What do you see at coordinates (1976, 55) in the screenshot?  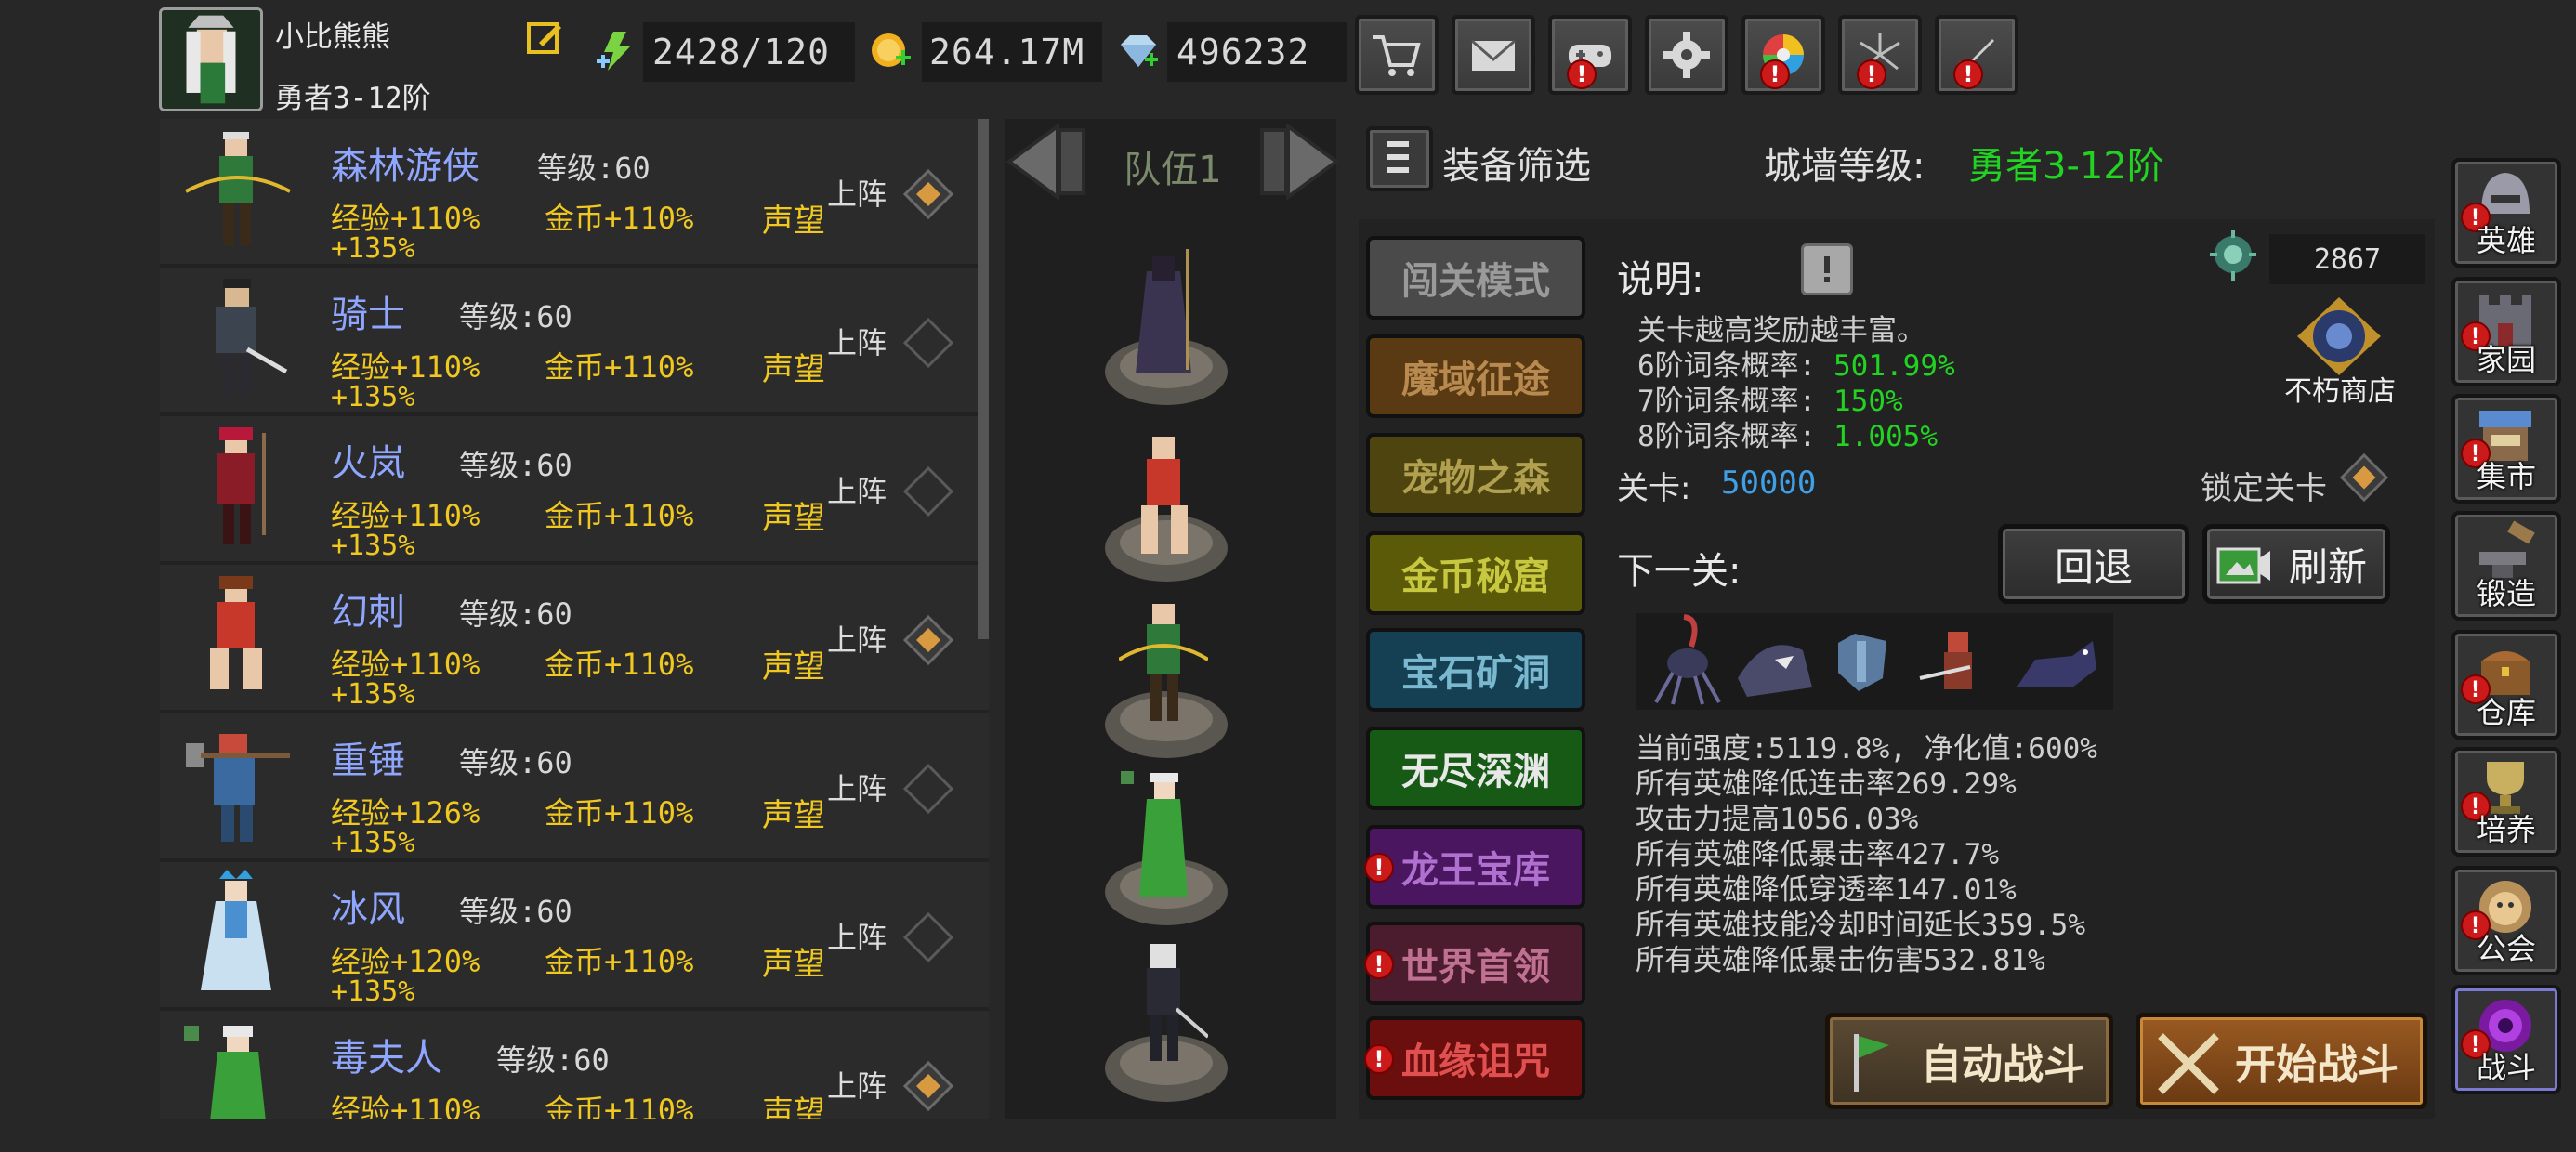 I see `forge-button: !` at bounding box center [1976, 55].